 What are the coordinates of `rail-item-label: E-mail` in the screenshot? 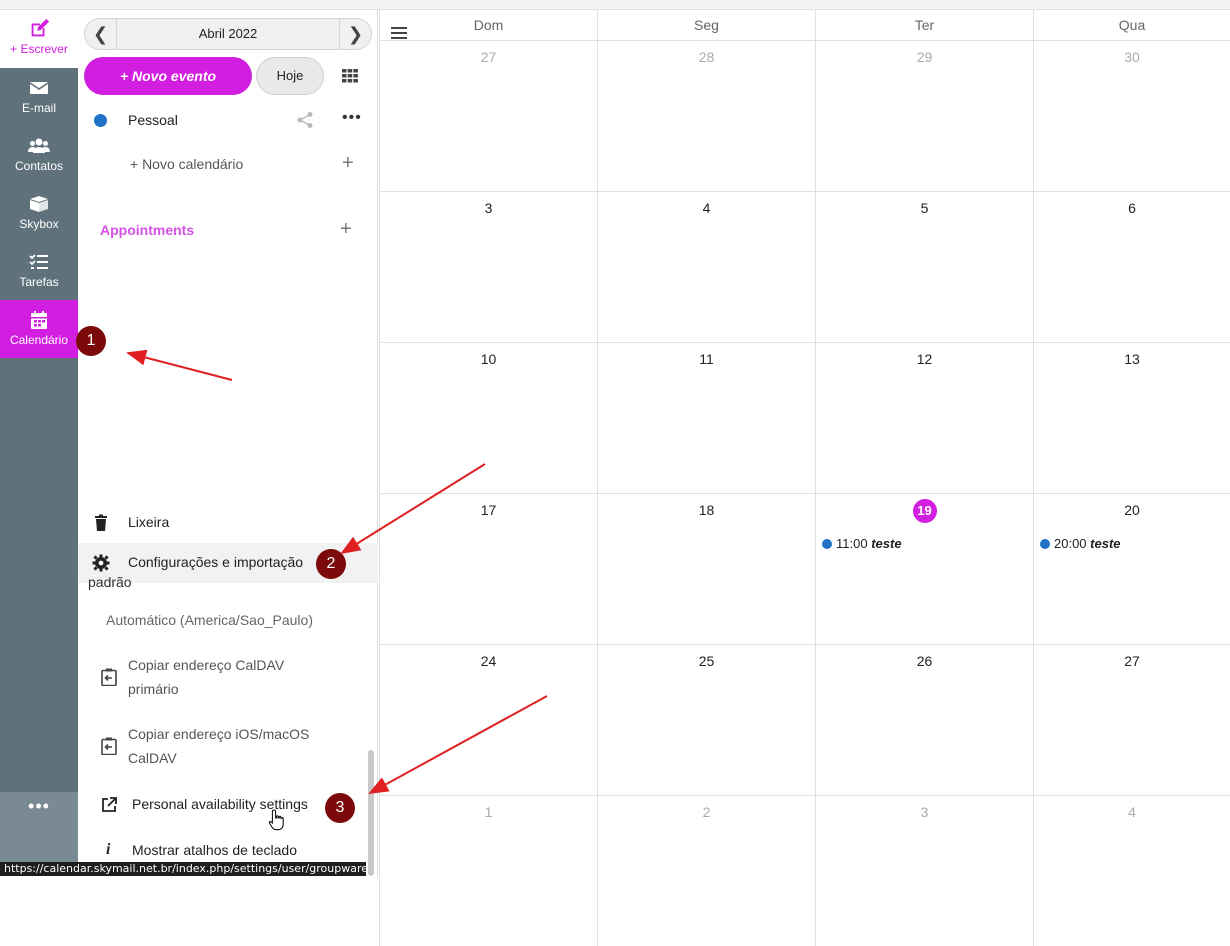 It's located at (38, 108).